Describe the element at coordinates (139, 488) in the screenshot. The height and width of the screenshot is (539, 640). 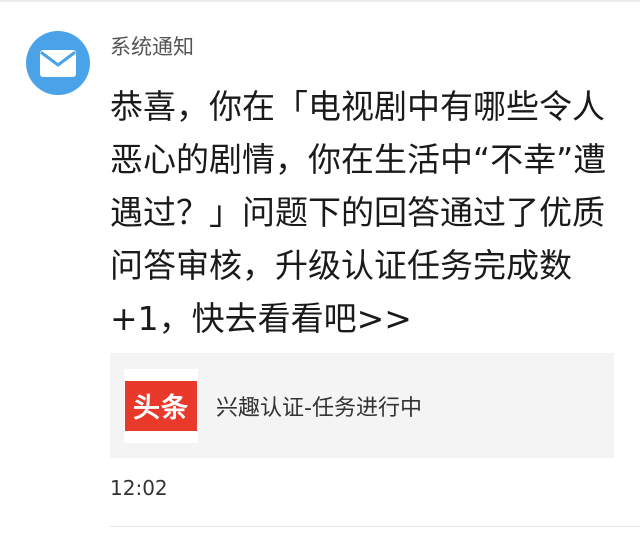
I see `timestamp: 12:02` at that location.